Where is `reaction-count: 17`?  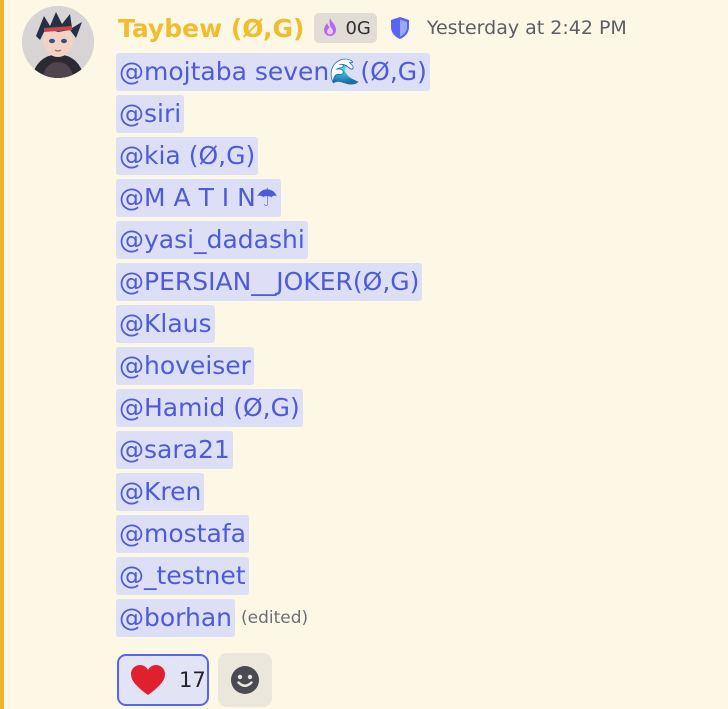
reaction-count: 17 is located at coordinates (192, 680).